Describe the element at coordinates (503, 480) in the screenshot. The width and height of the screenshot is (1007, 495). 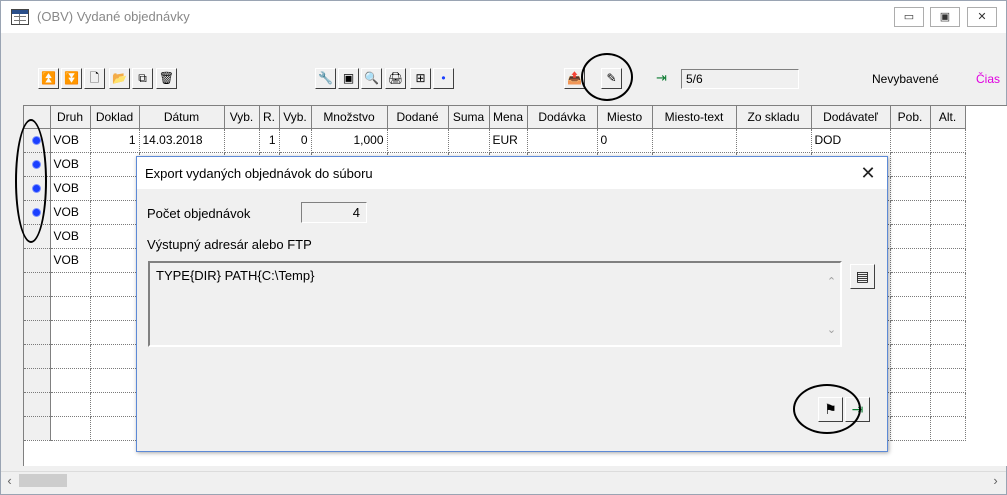
I see `horizontal-scrollbar: ‹ ›` at that location.